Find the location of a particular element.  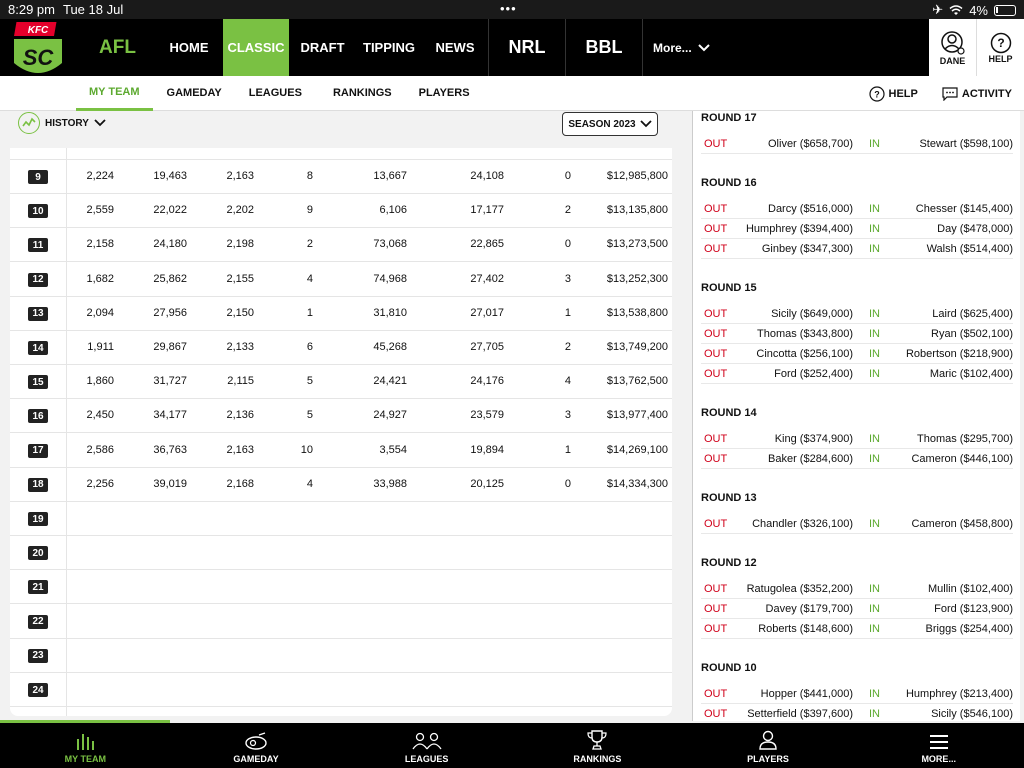

nav-home: HOME is located at coordinates (189, 47).